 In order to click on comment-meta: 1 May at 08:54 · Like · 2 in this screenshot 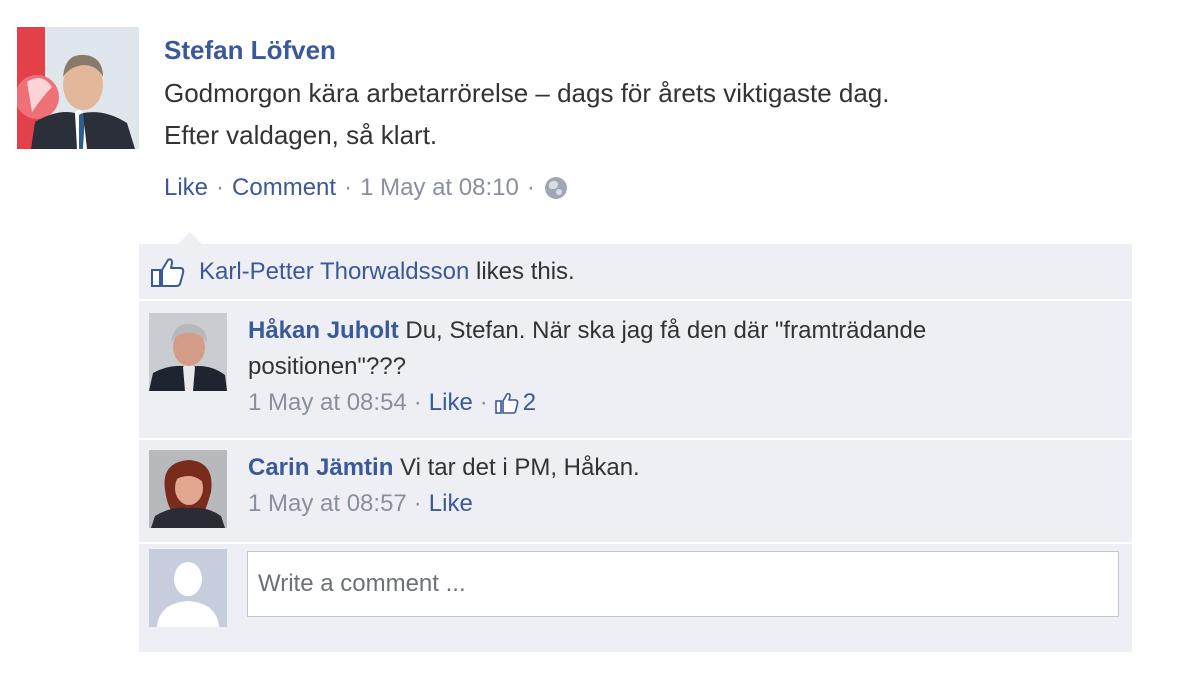, I will do `click(678, 403)`.